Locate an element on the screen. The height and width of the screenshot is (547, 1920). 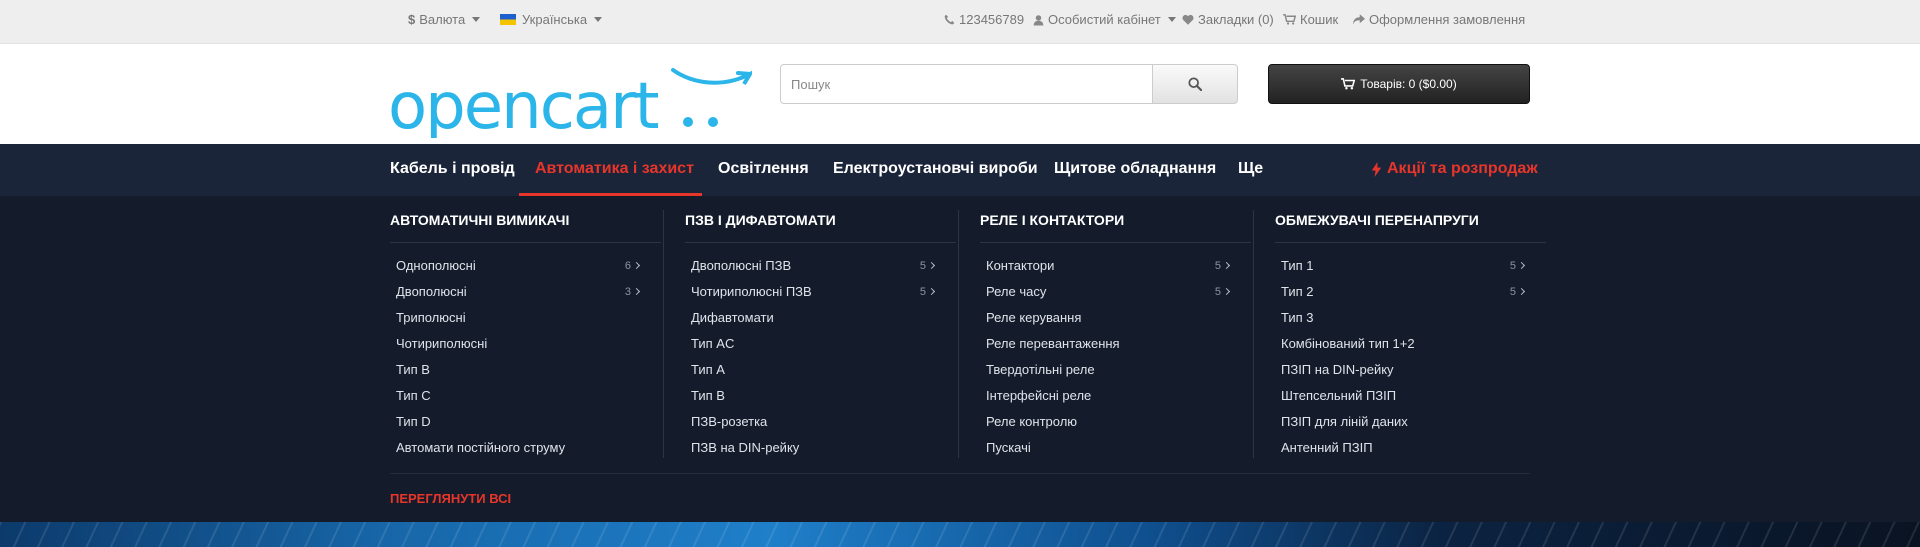
cart-total-button: Товарів: 0 ($0.00) is located at coordinates (1399, 84).